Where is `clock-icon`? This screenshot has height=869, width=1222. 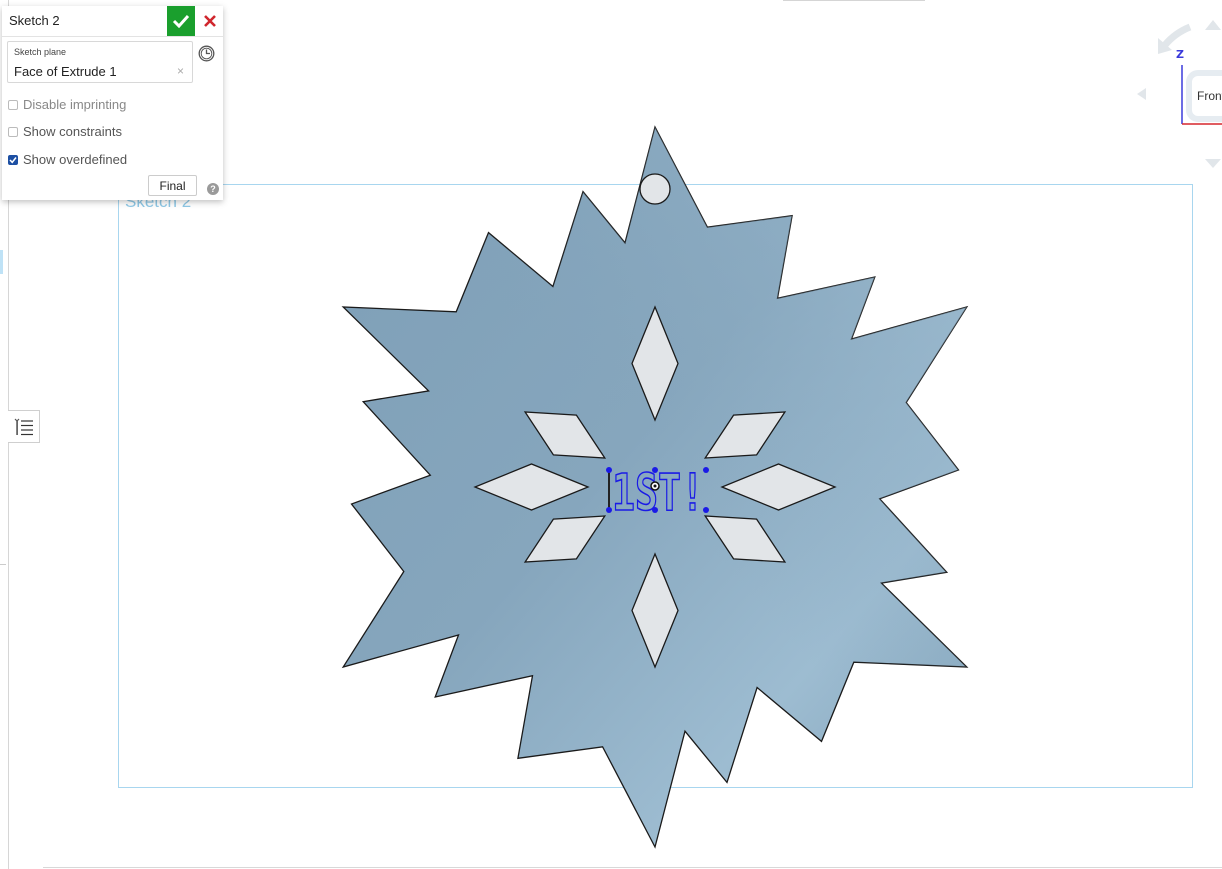
clock-icon is located at coordinates (206, 53).